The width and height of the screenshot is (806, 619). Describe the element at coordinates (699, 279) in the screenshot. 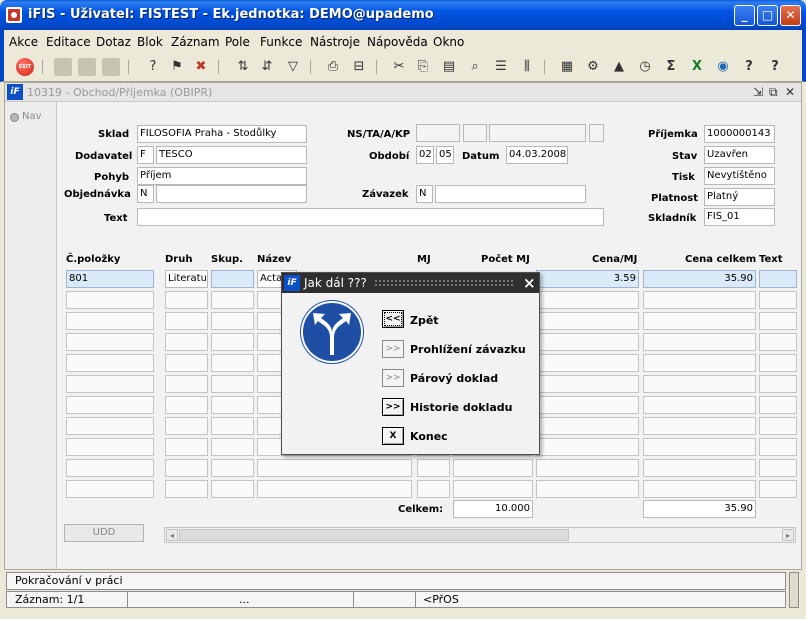

I see `row1-cena-celkem: 35.90` at that location.